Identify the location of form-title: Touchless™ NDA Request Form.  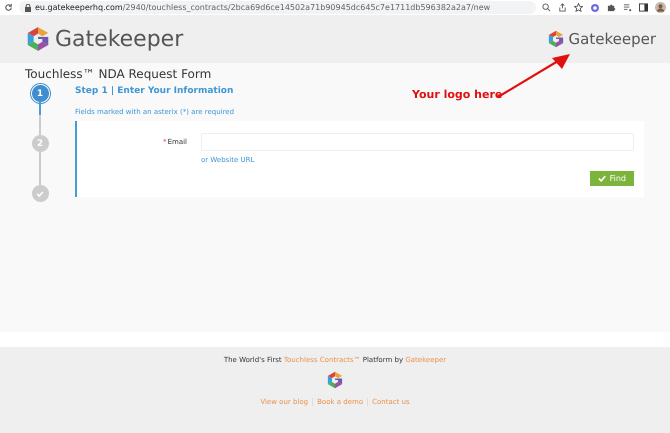
(118, 74).